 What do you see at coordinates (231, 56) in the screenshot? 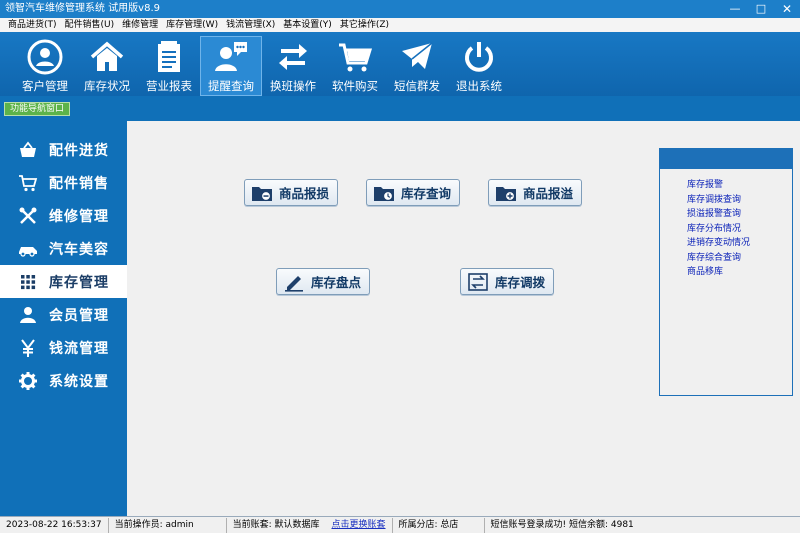
I see `reminder-icon` at bounding box center [231, 56].